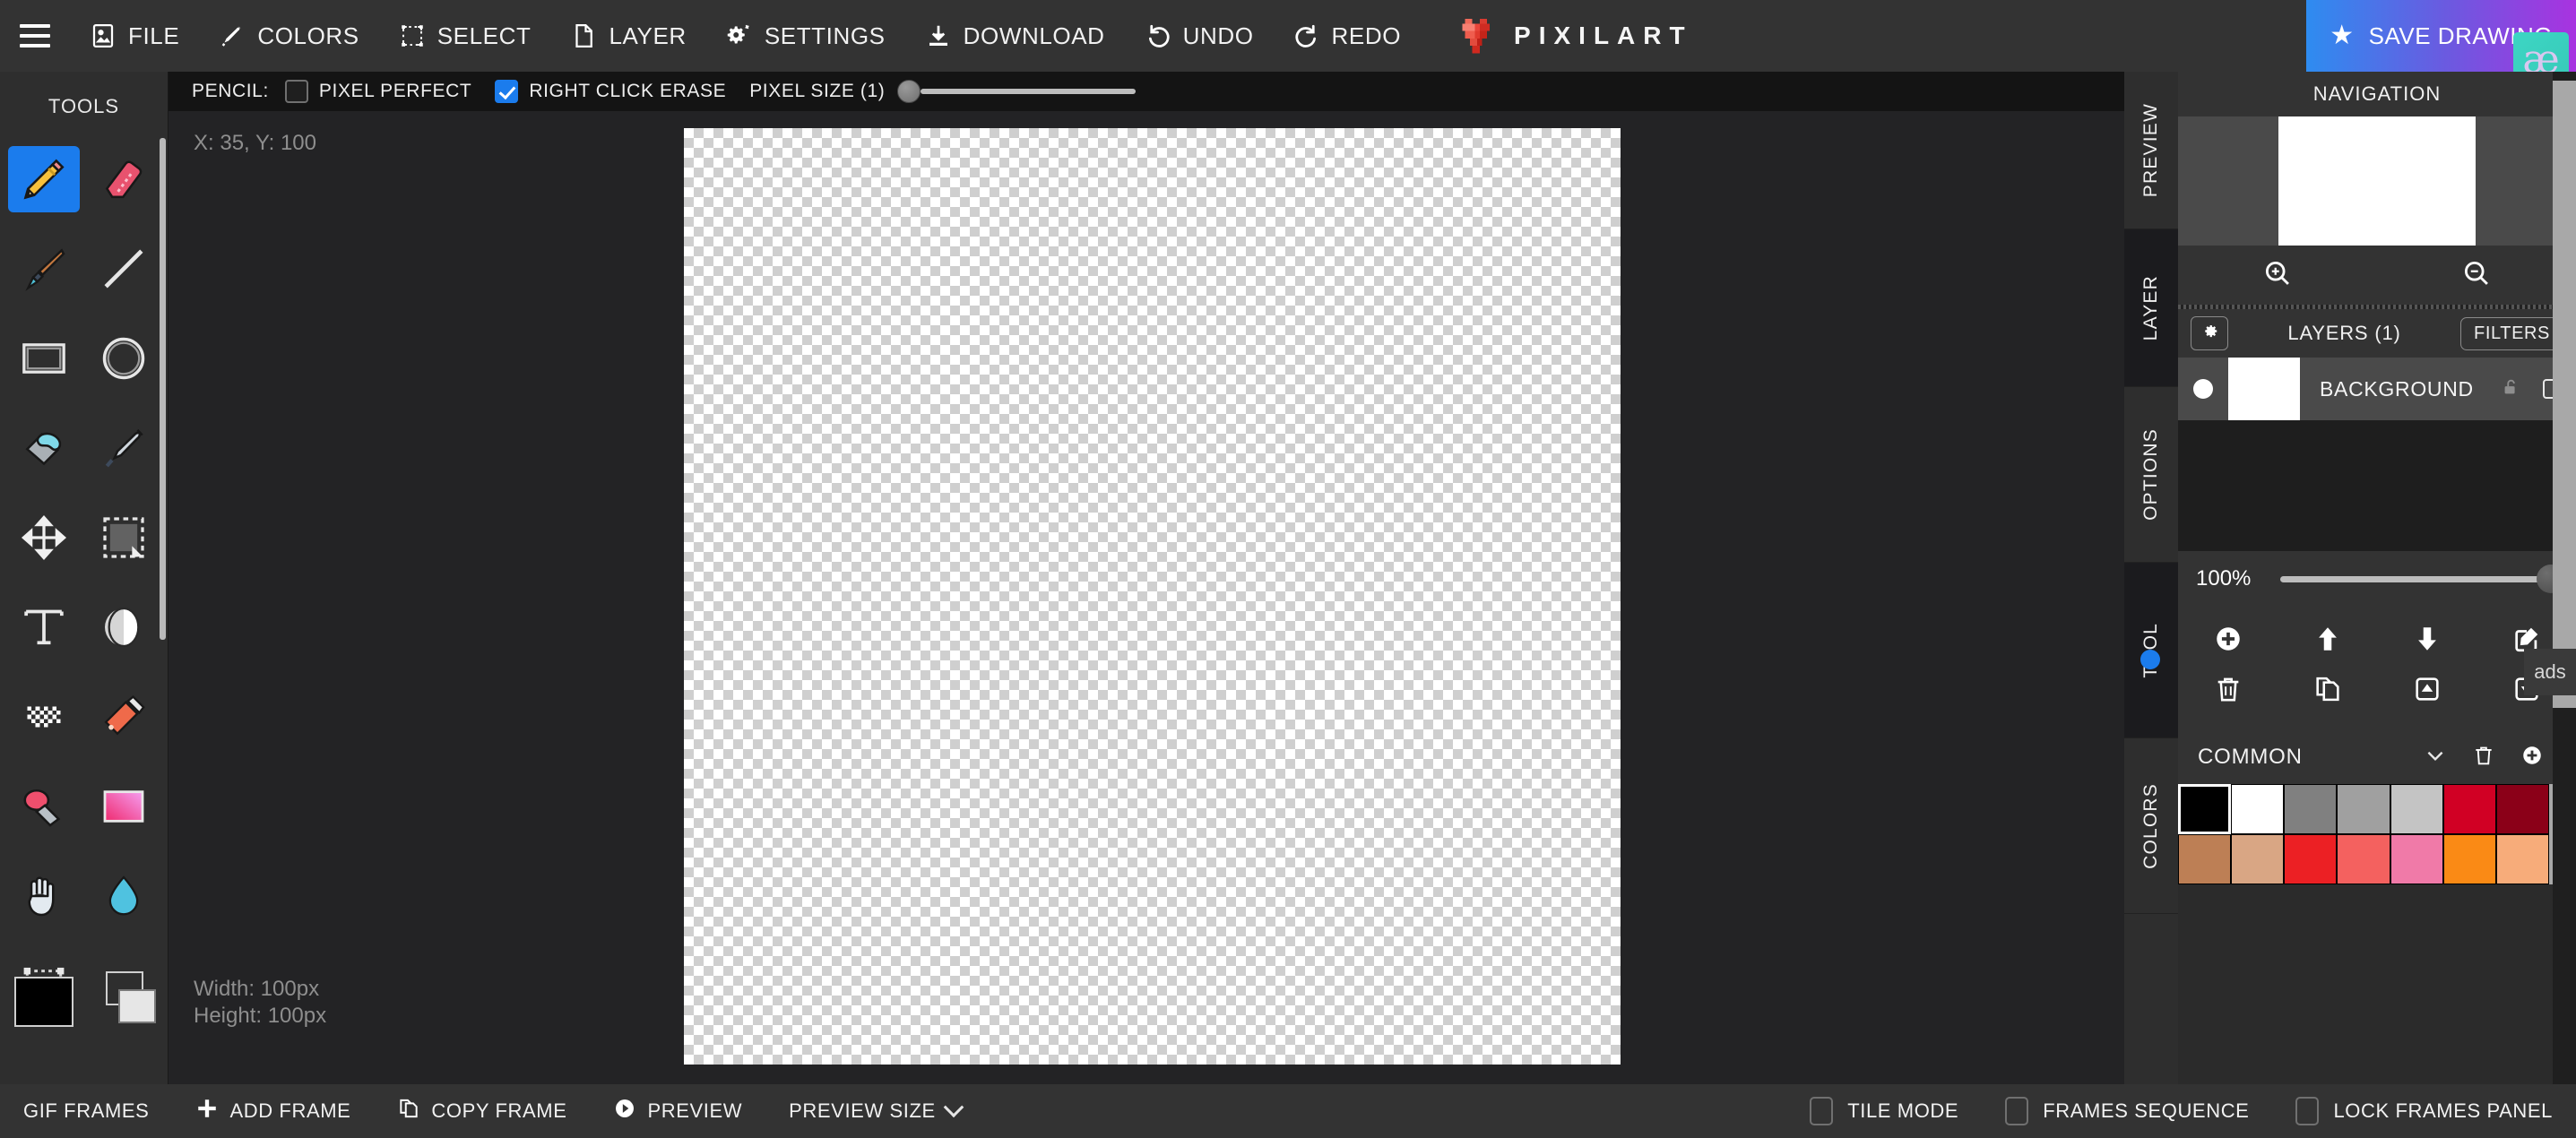 This screenshot has width=2576, height=1138. What do you see at coordinates (1822, 1111) in the screenshot?
I see `tile-mode-checkbox` at bounding box center [1822, 1111].